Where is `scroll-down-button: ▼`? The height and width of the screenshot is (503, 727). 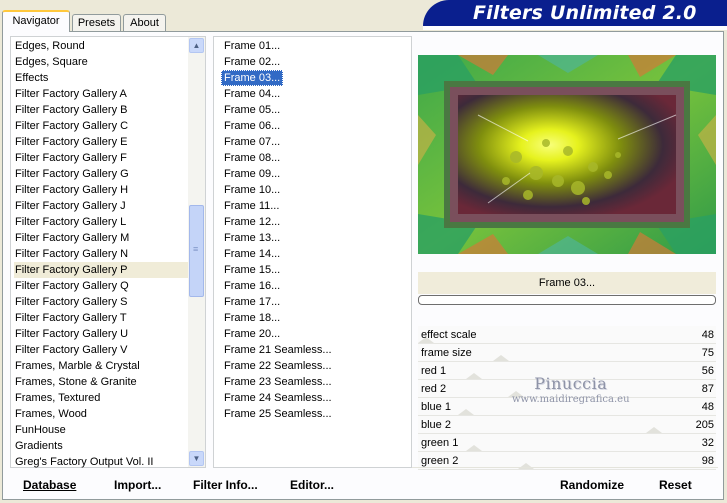 scroll-down-button: ▼ is located at coordinates (196, 458).